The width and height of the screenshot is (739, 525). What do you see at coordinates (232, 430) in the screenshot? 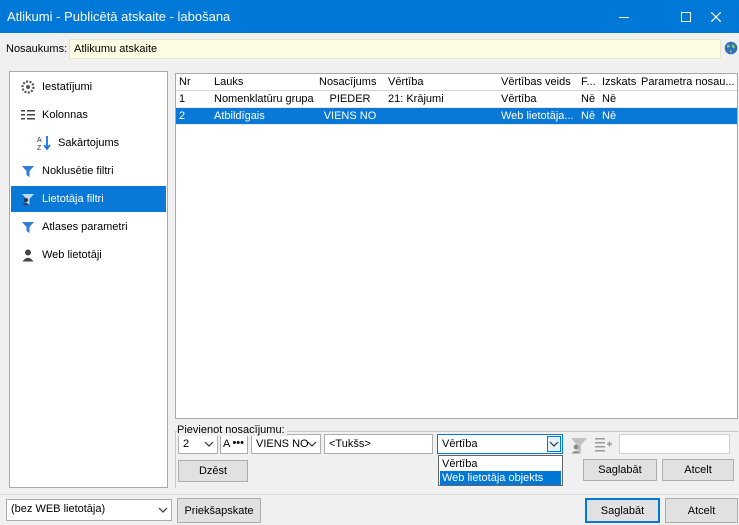
I see `add-condition-legend: Pievienot nosacījumu:` at bounding box center [232, 430].